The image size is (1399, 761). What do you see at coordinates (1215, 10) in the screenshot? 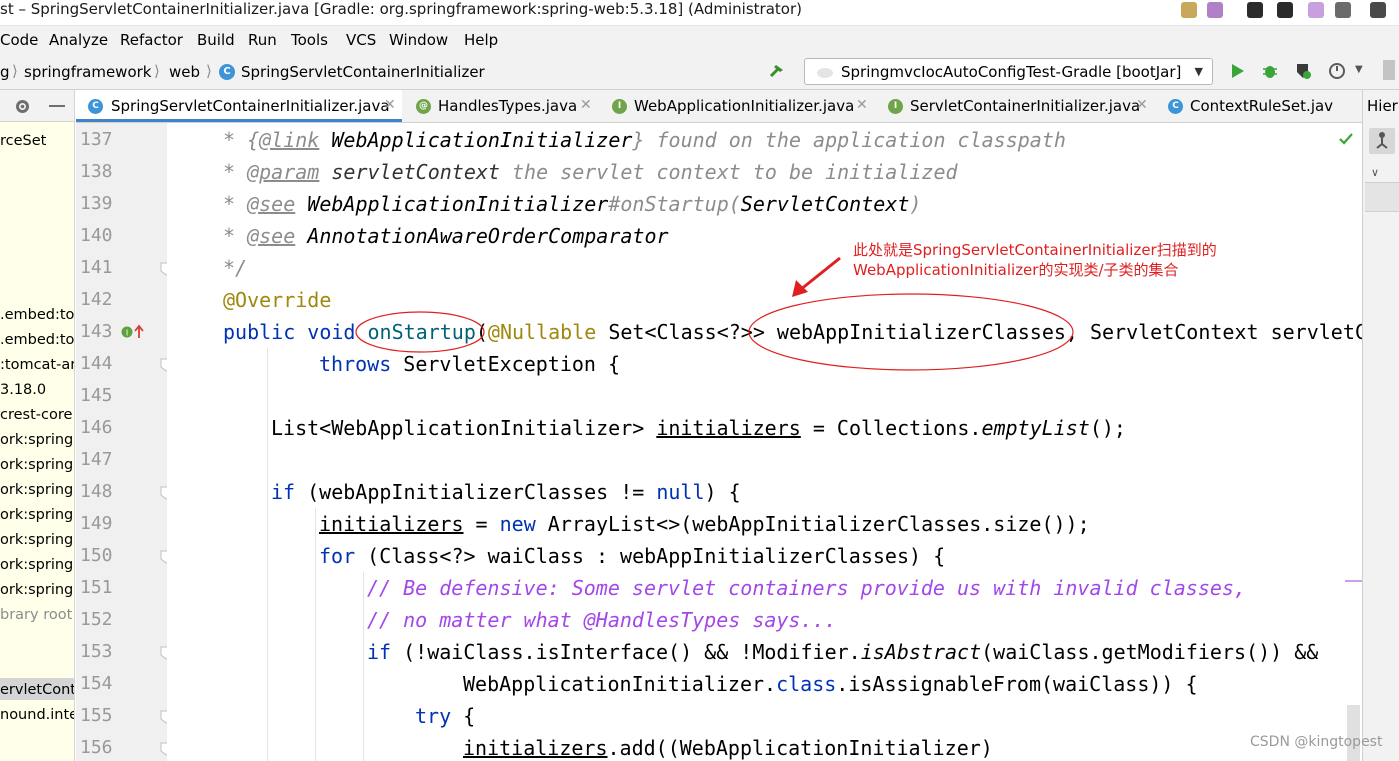
I see `tool-icon` at bounding box center [1215, 10].